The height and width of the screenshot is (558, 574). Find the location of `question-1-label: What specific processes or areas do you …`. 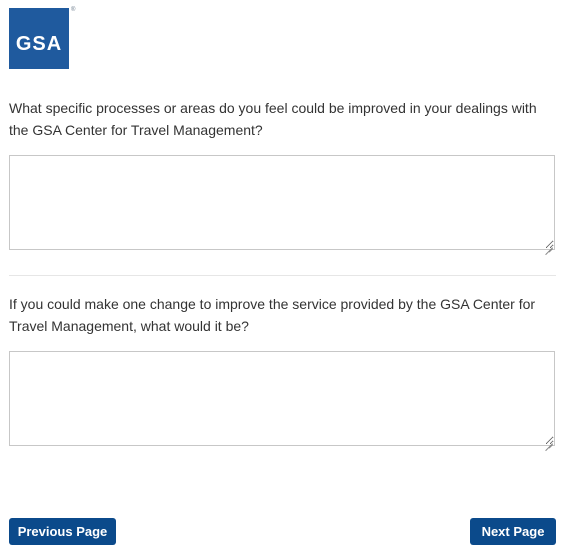

question-1-label: What specific processes or areas do you … is located at coordinates (273, 119).